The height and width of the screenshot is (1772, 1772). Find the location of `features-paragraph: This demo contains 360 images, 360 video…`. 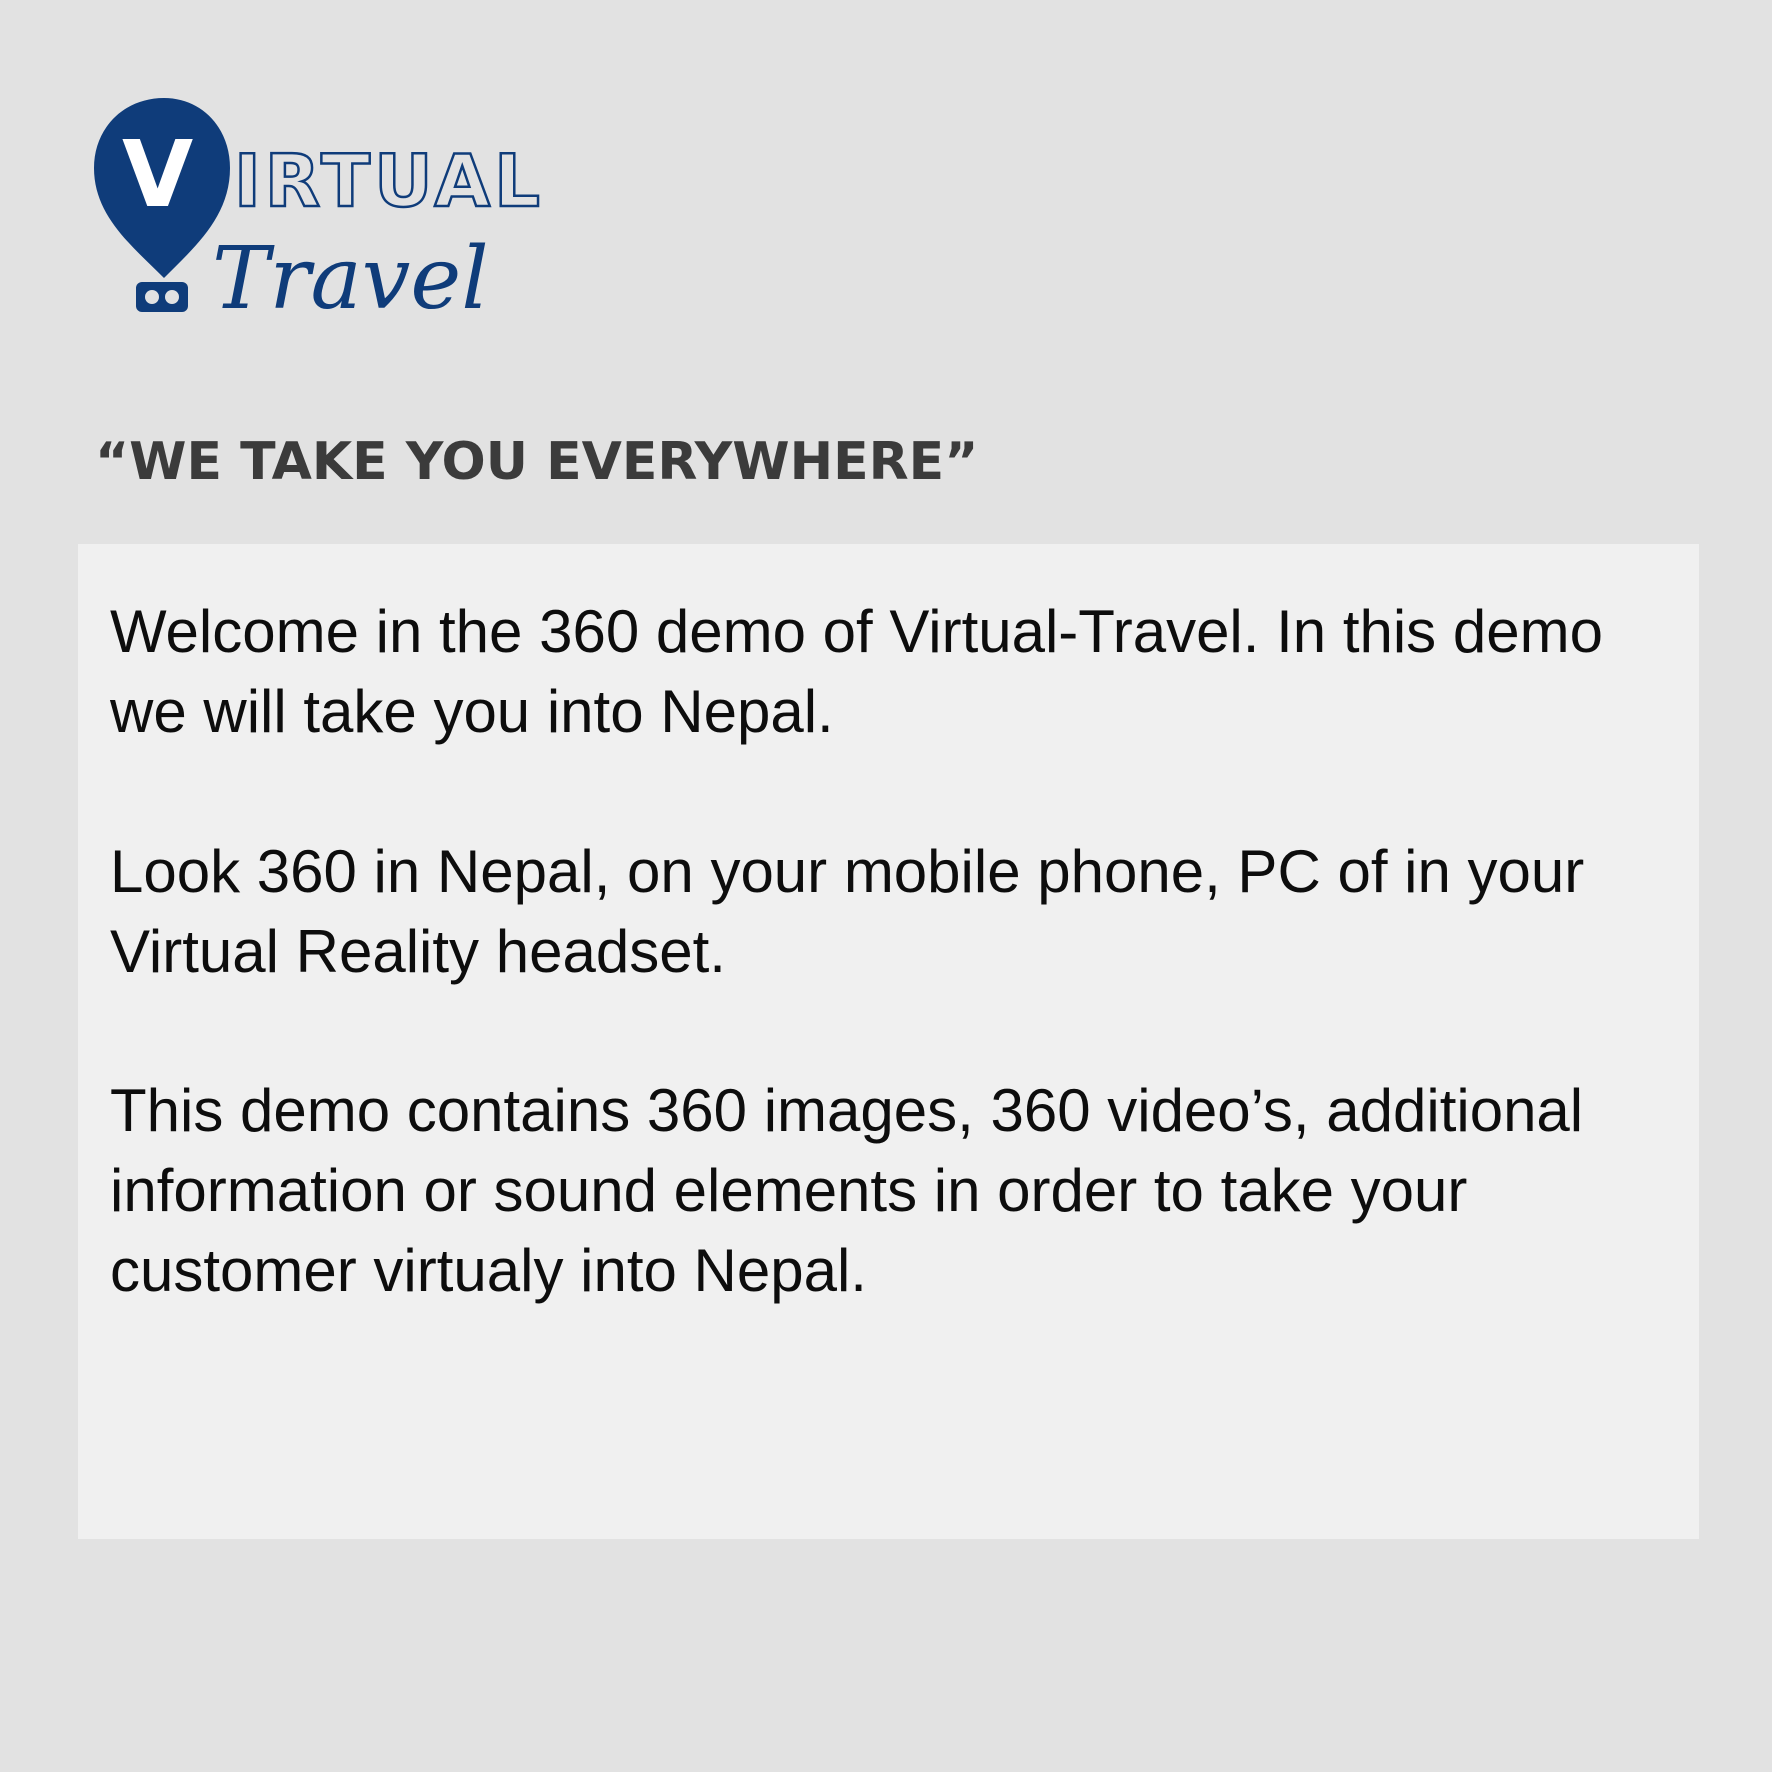

features-paragraph: This demo contains 360 images, 360 video… is located at coordinates (847, 1190).